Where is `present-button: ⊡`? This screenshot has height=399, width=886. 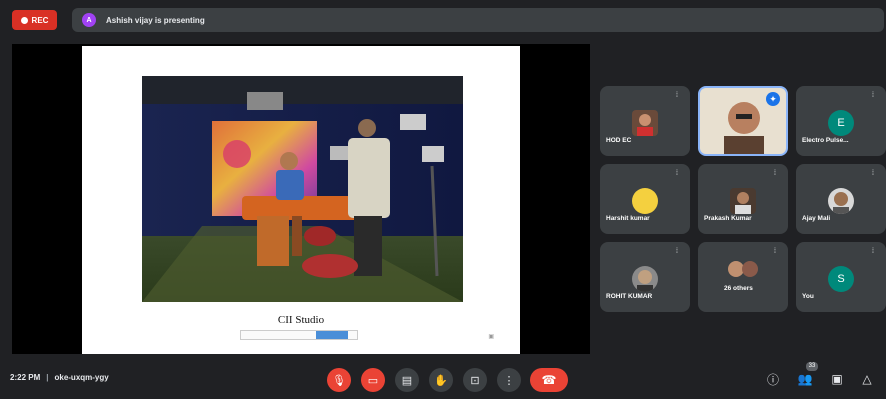
present-button: ⊡ is located at coordinates (475, 380).